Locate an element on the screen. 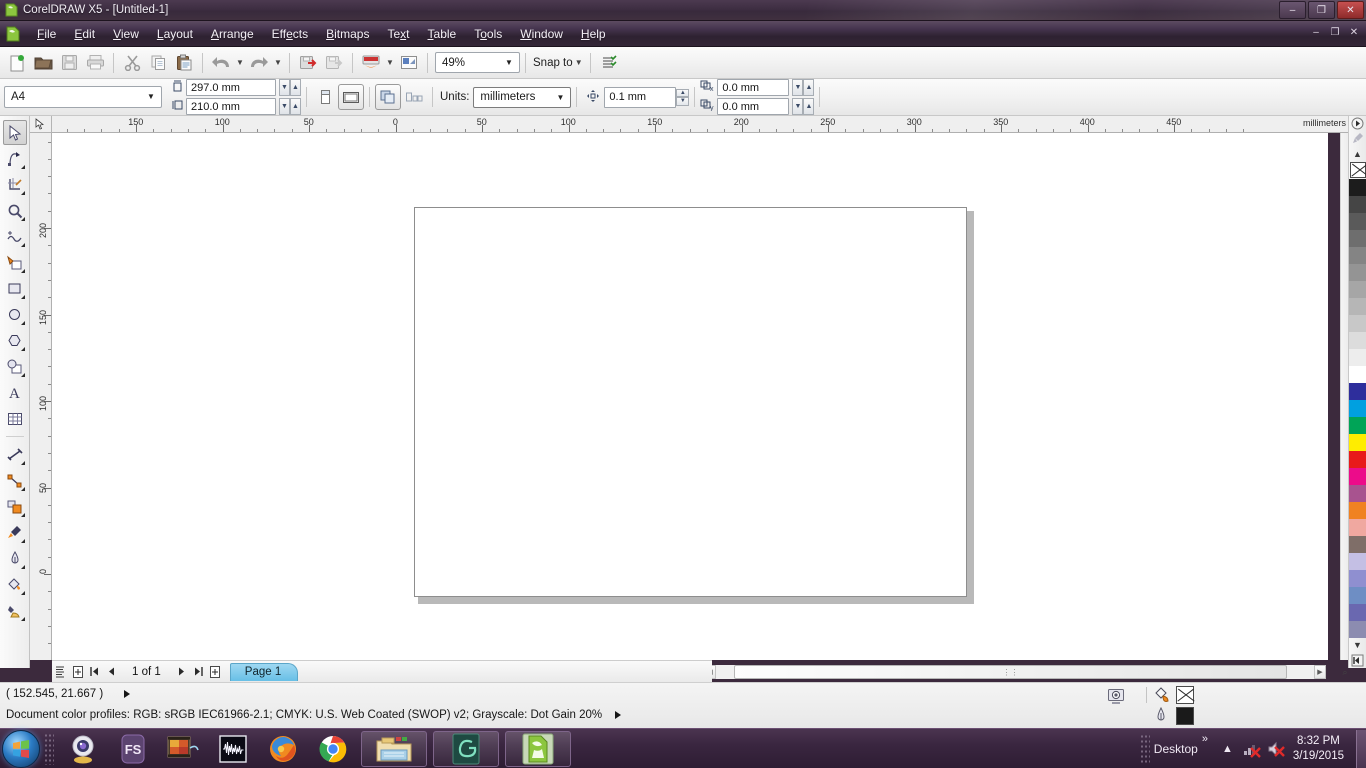 Image resolution: width=1366 pixels, height=768 pixels. menu-table: Table is located at coordinates (442, 34).